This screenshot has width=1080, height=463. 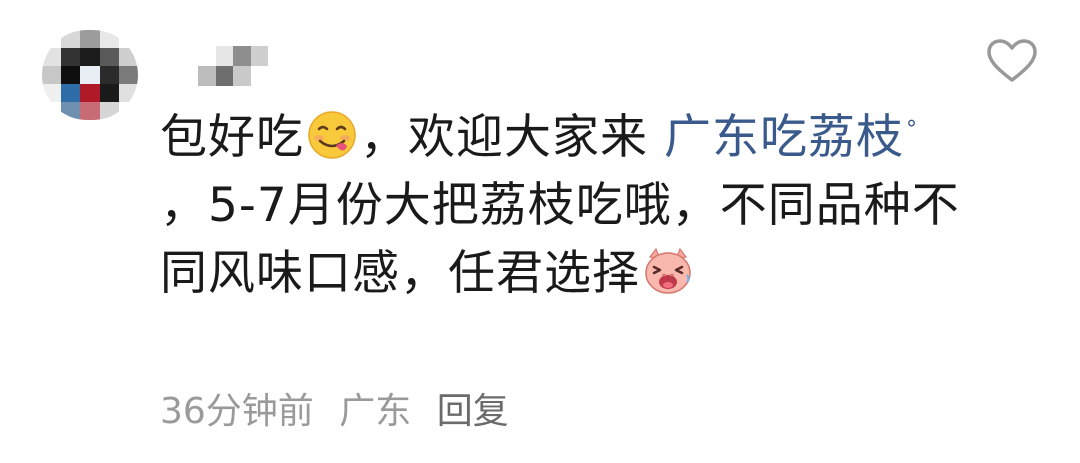 I want to click on topic-link: 广东吃荔枝°, so click(x=791, y=137).